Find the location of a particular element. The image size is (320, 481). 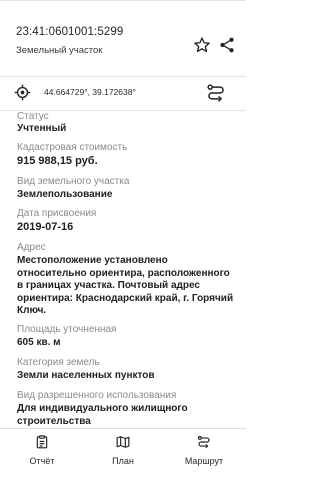

route-button is located at coordinates (216, 93).